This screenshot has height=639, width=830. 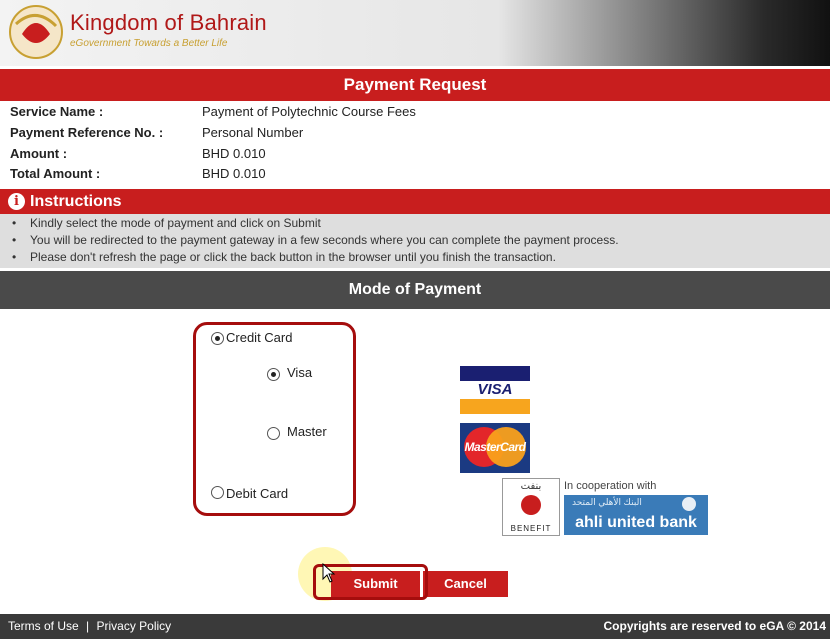 What do you see at coordinates (309, 111) in the screenshot?
I see `field-value: Payment of Polytechnic Course Fees` at bounding box center [309, 111].